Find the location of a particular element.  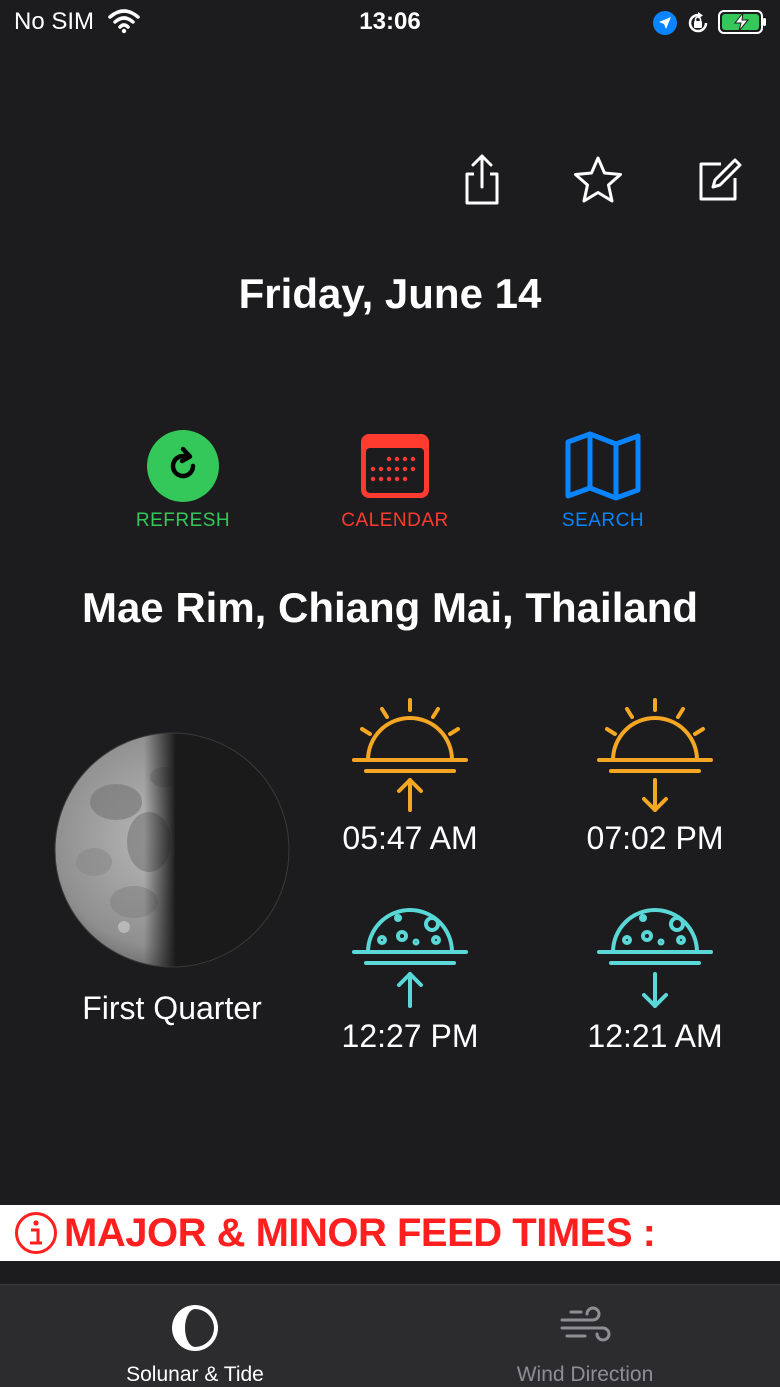

location-arrow-icon is located at coordinates (665, 23).